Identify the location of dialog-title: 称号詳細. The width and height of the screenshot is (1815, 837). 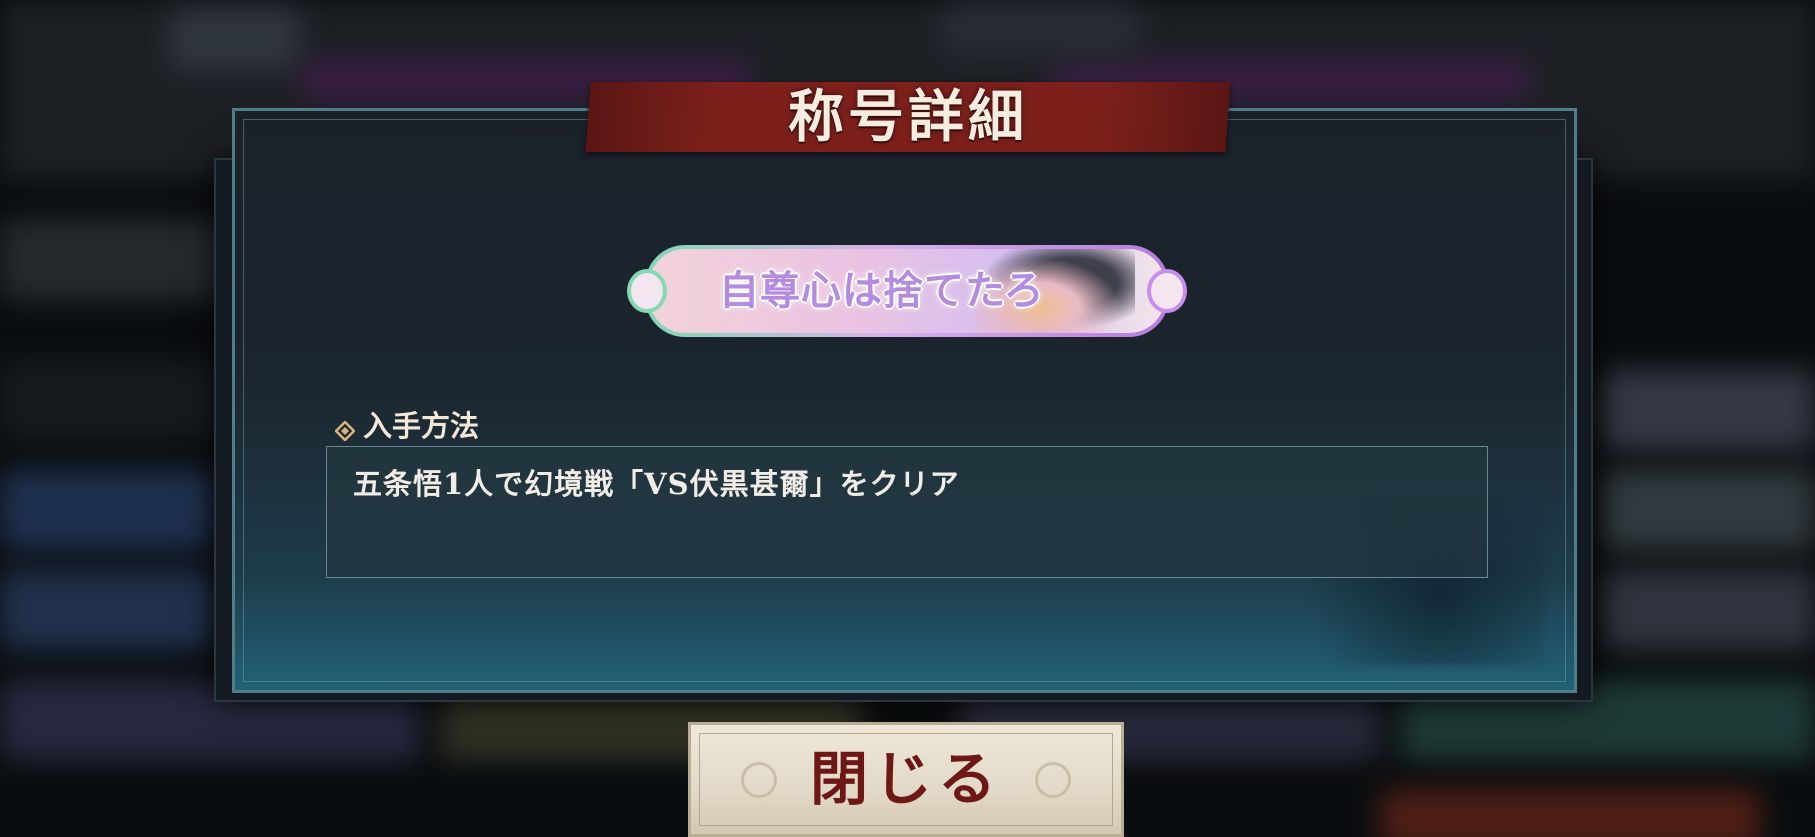
(908, 117).